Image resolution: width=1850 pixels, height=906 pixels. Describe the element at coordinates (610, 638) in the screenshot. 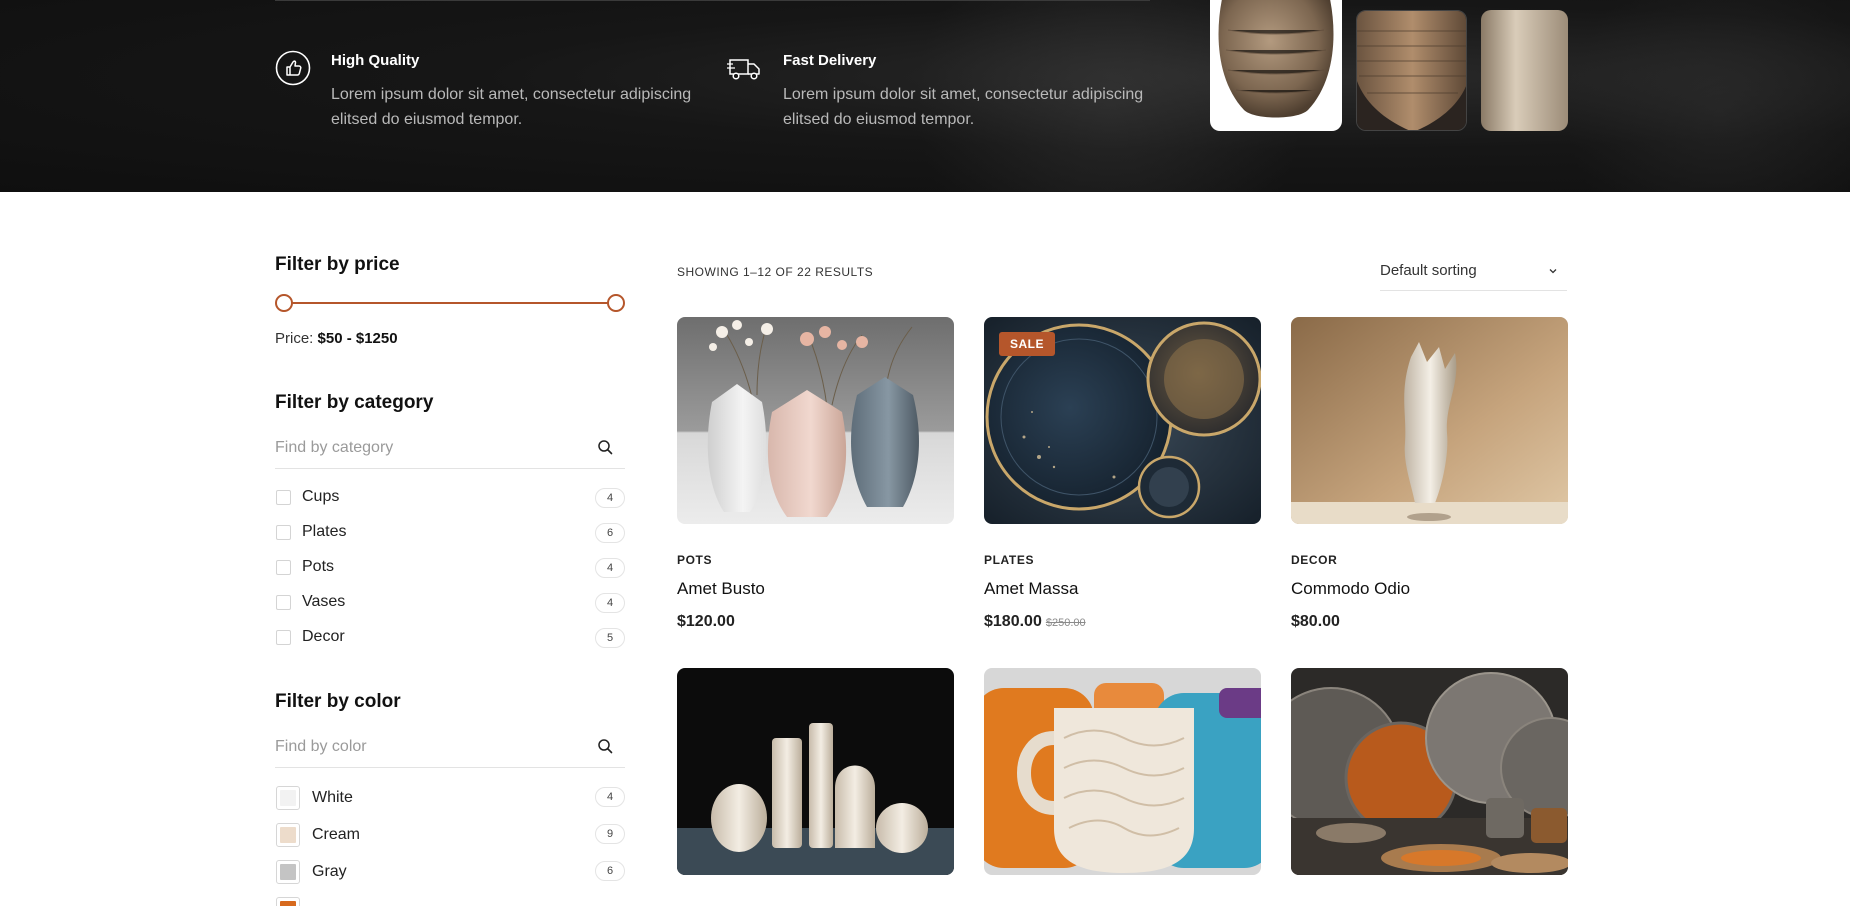

I see `category-count: 5` at that location.